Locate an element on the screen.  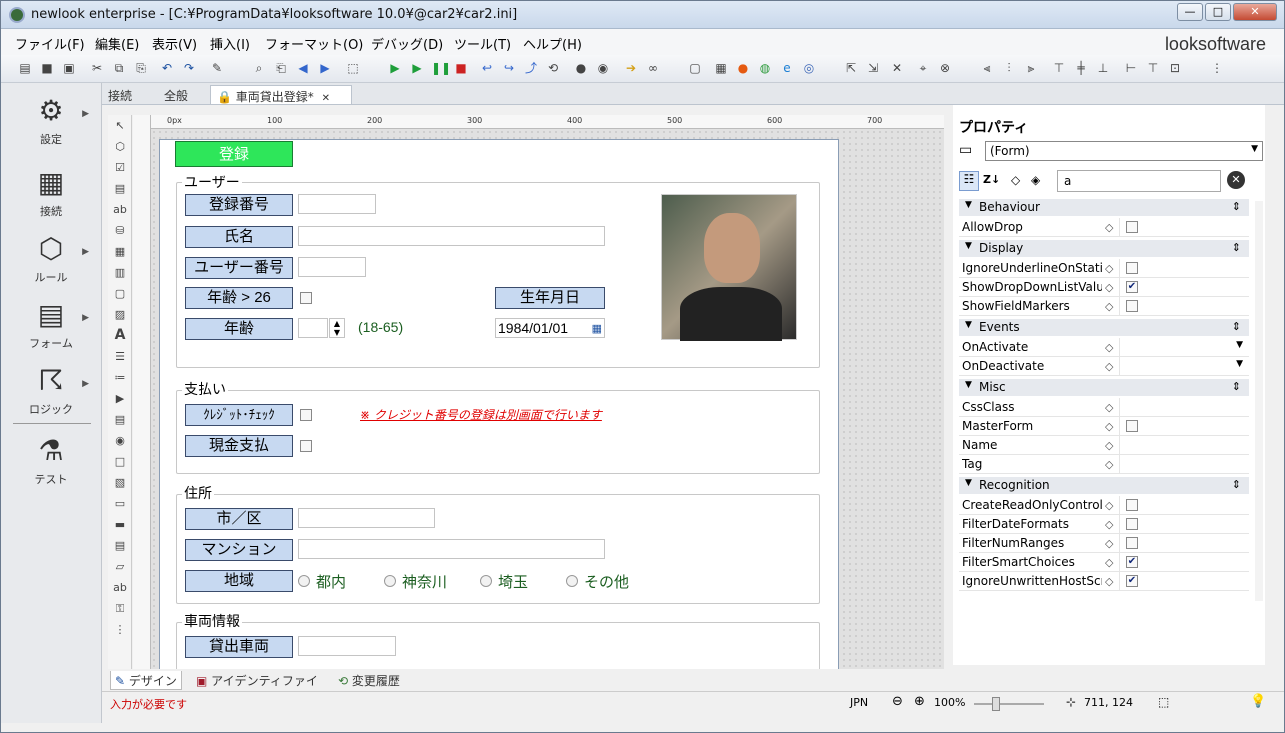
picture-tool-icon: ▧ is located at coordinates (120, 482).